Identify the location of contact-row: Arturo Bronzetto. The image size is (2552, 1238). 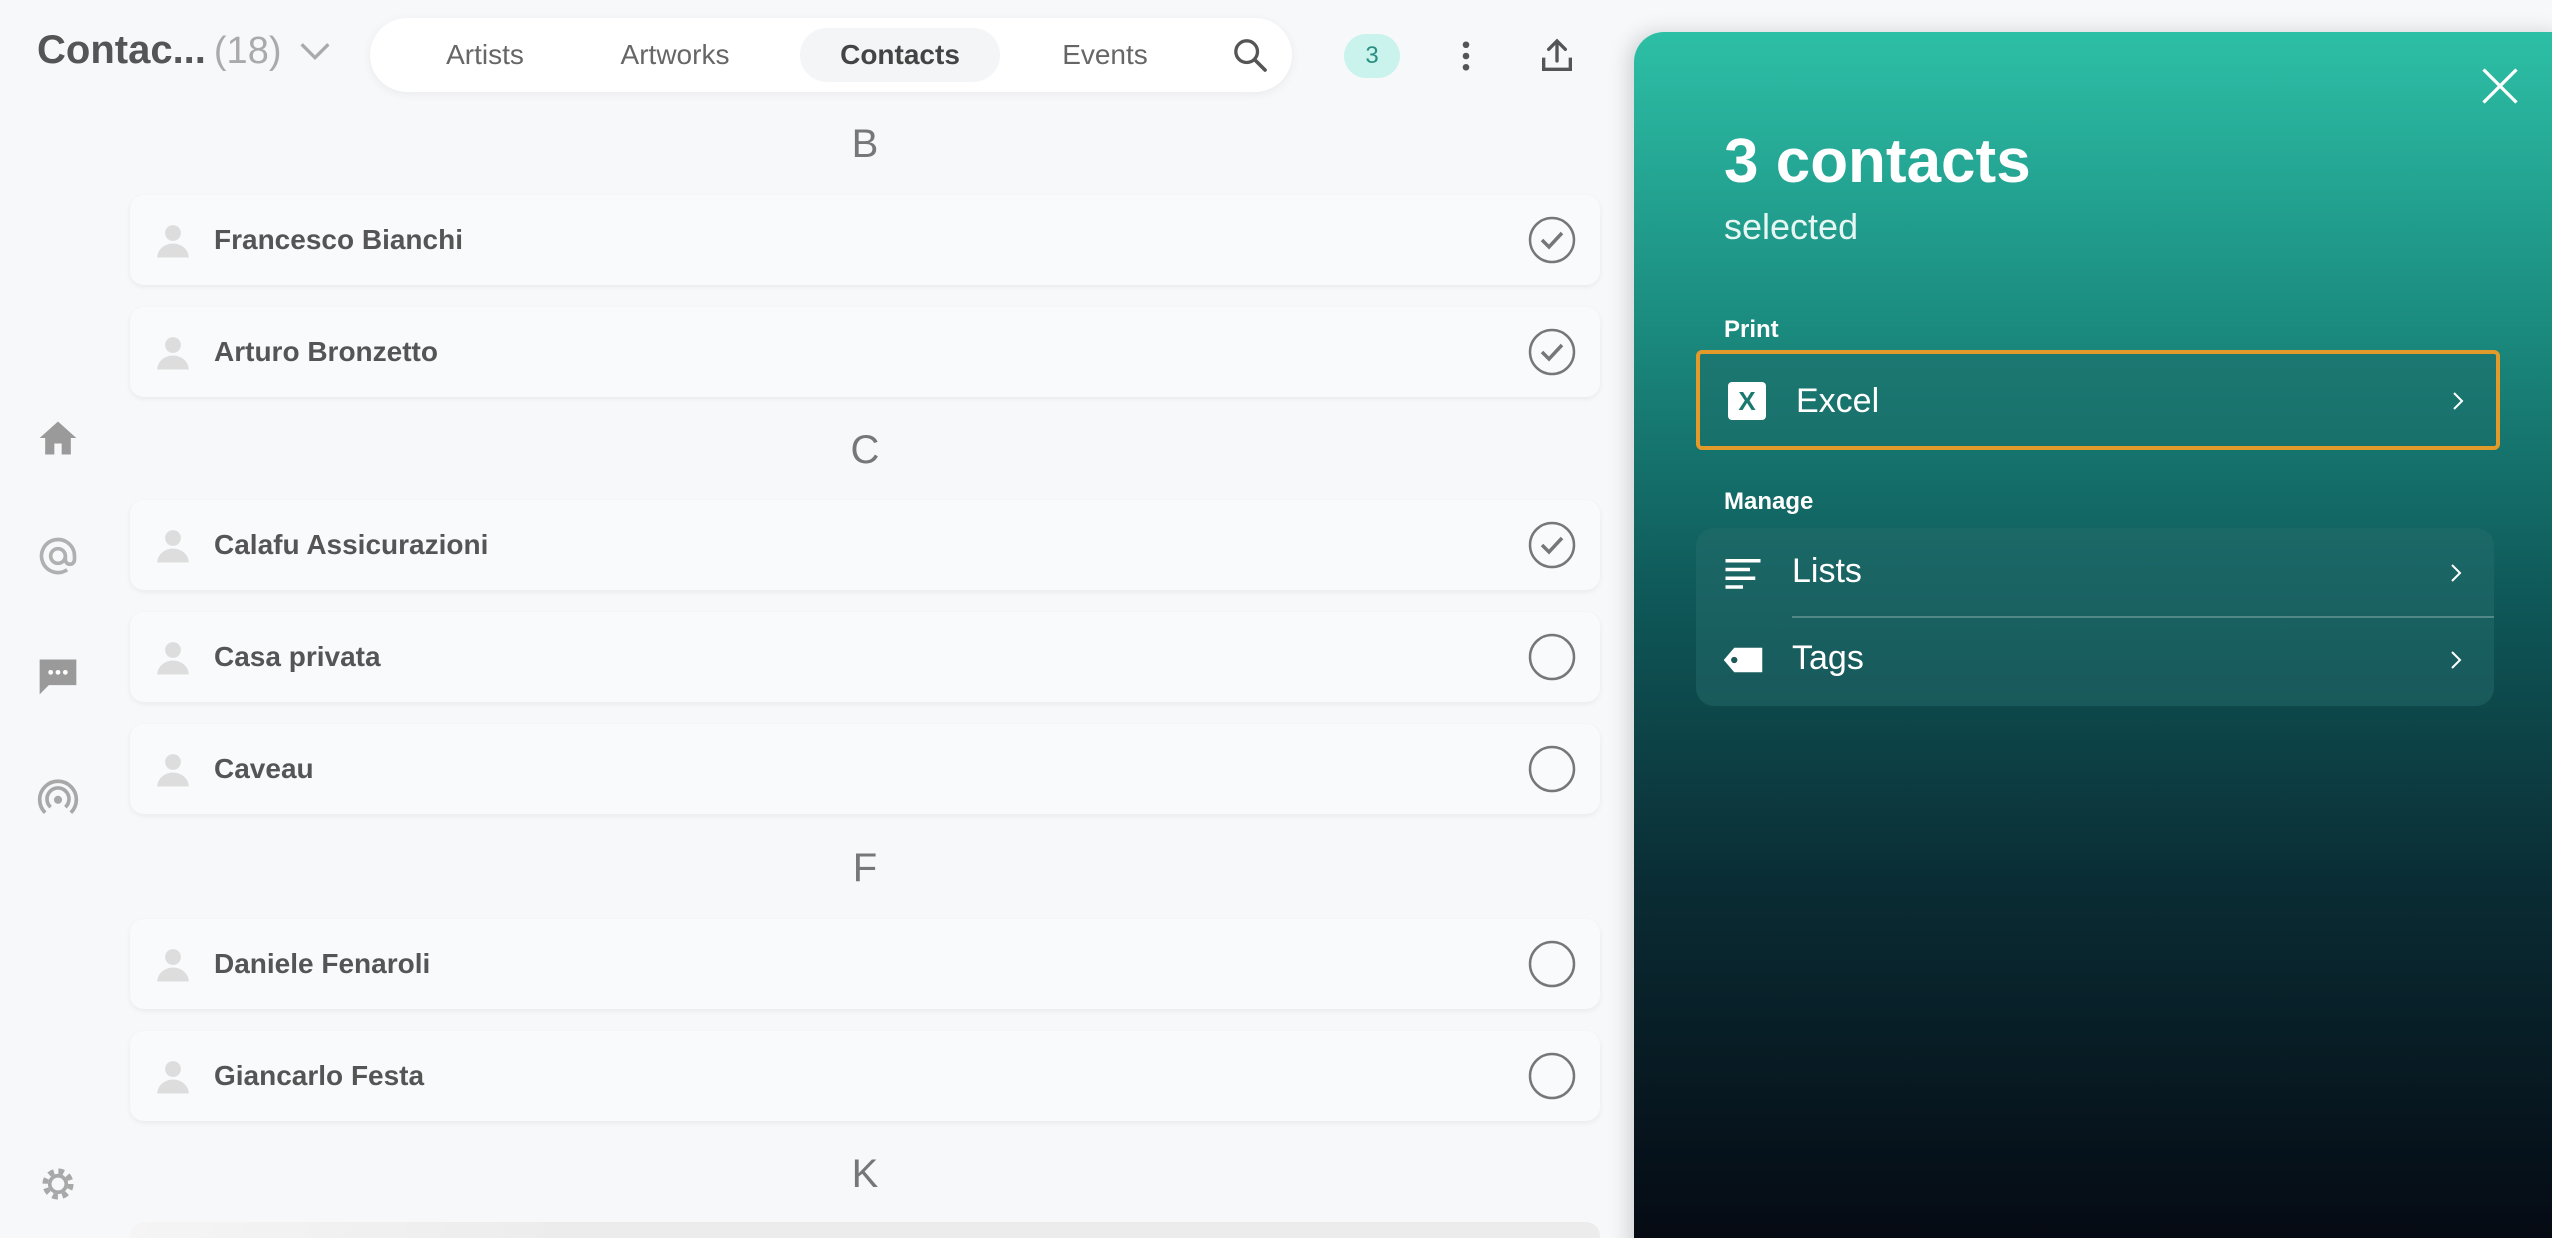
(865, 352).